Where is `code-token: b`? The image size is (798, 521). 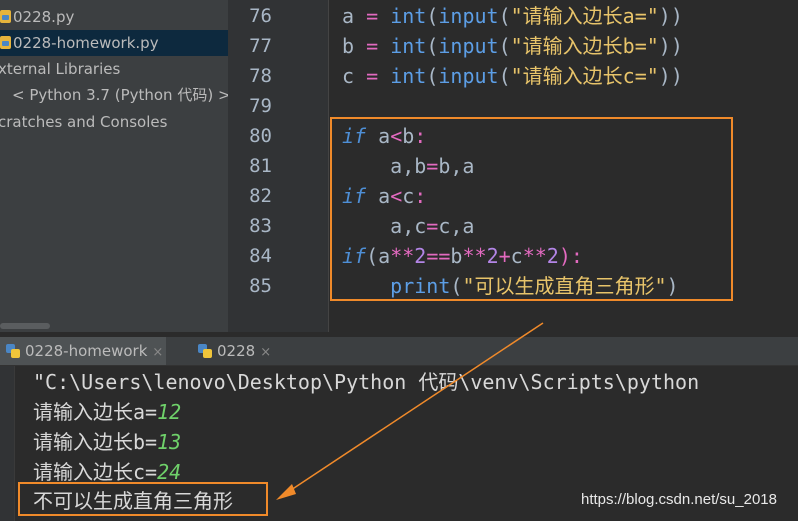
code-token: b is located at coordinates (354, 46).